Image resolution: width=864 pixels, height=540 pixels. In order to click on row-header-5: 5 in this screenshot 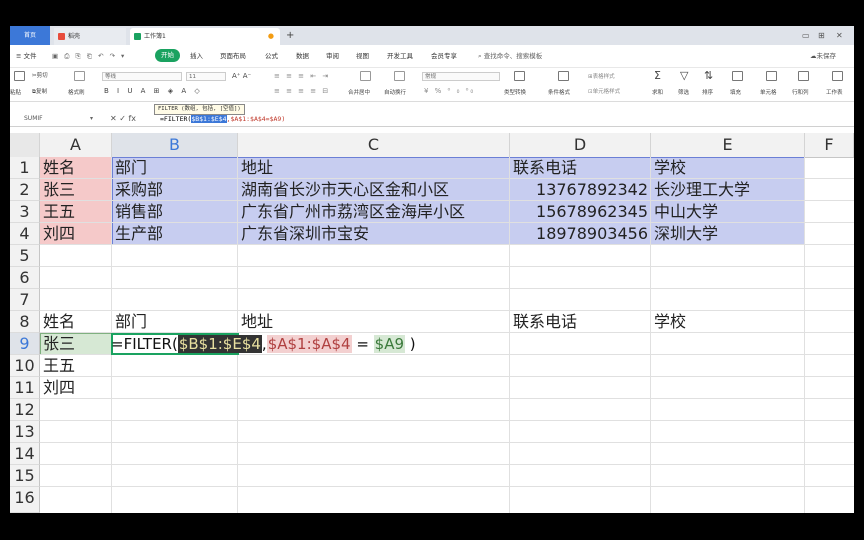, I will do `click(25, 256)`.